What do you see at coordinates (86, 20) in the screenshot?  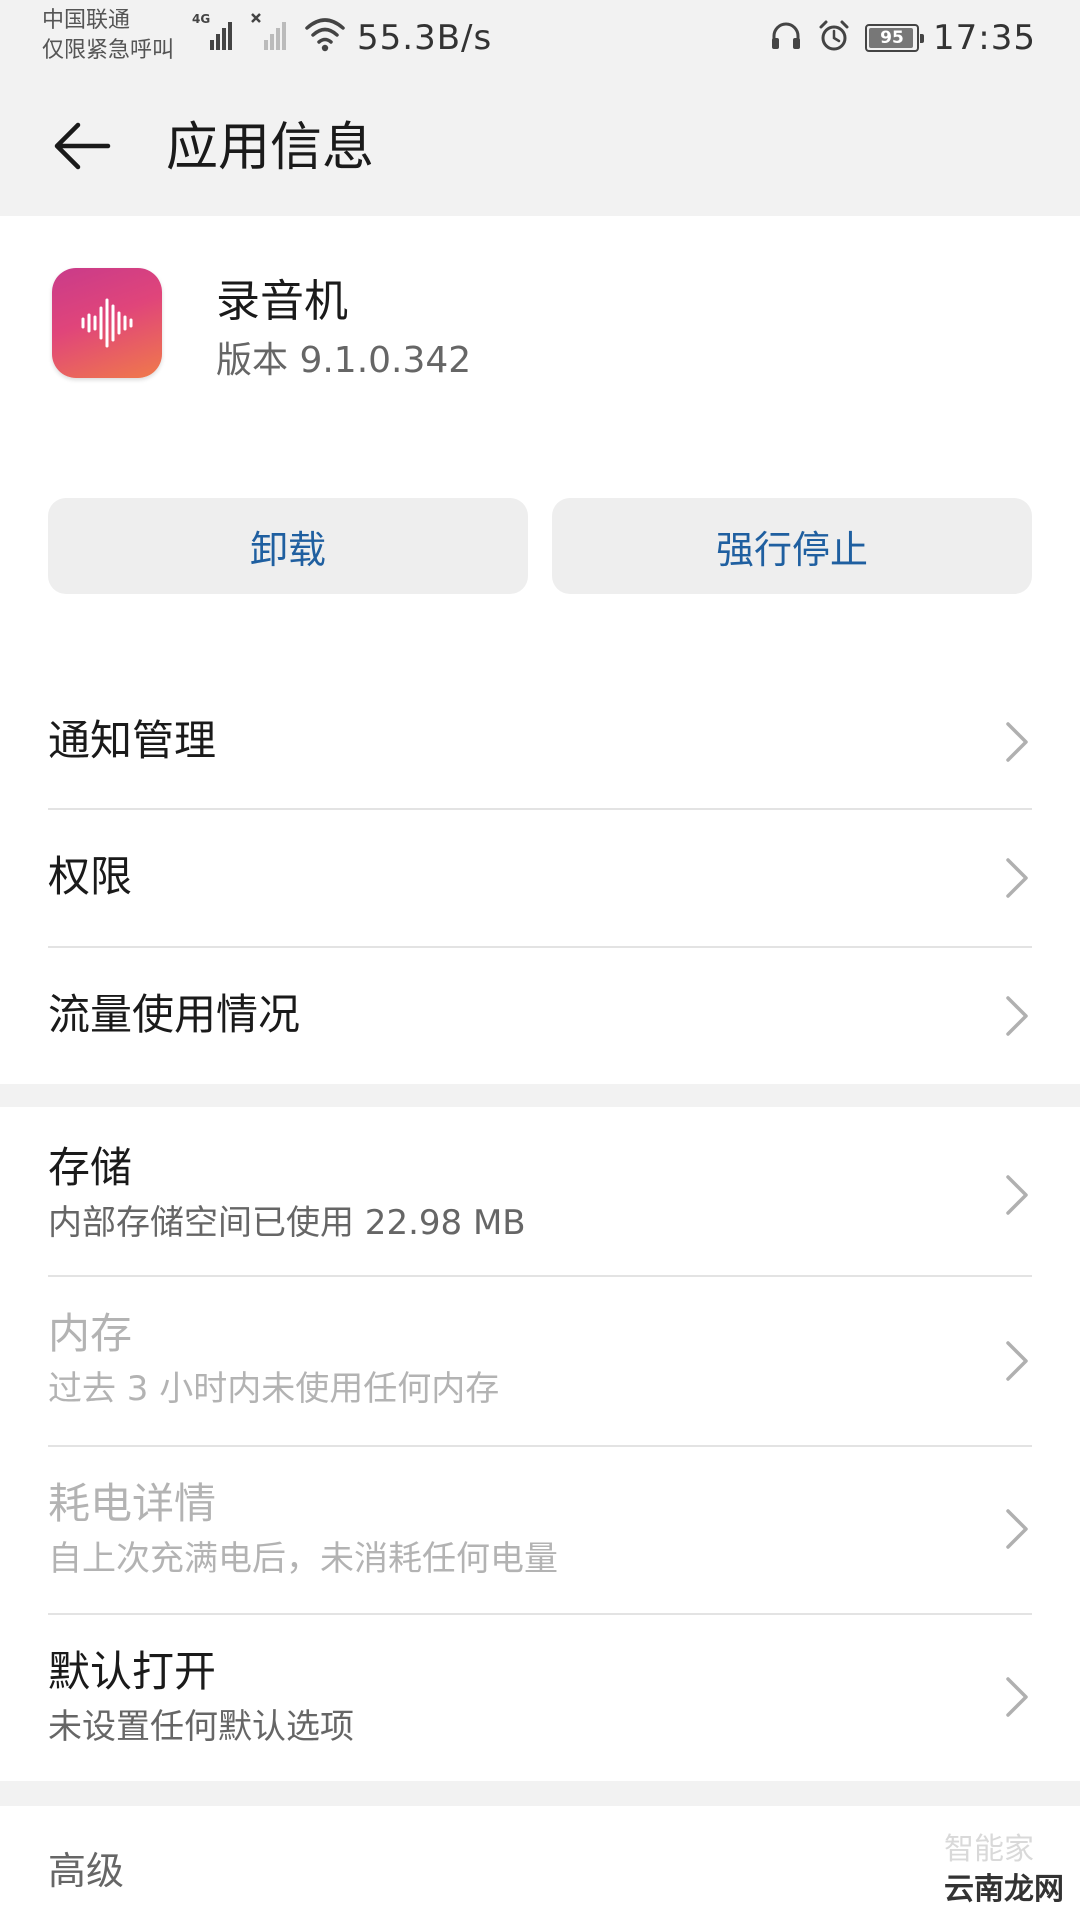 I see `carrier-name: 中国联通` at bounding box center [86, 20].